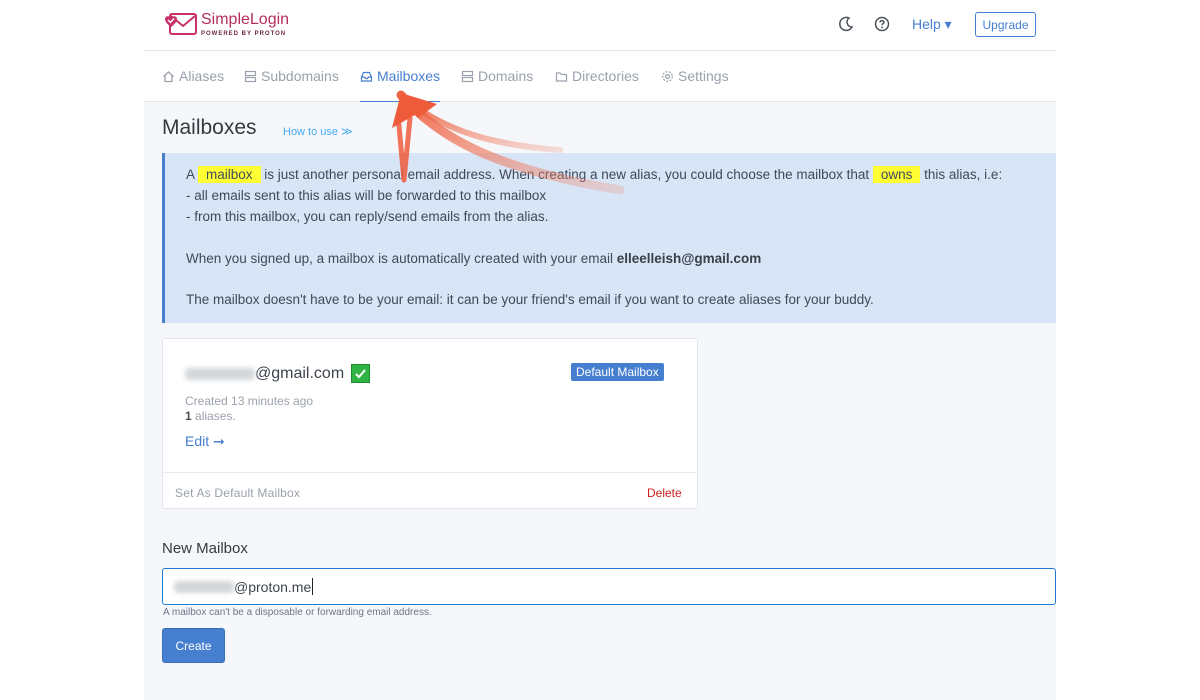  I want to click on logo-subtitle: POWERED BY PROTON, so click(244, 33).